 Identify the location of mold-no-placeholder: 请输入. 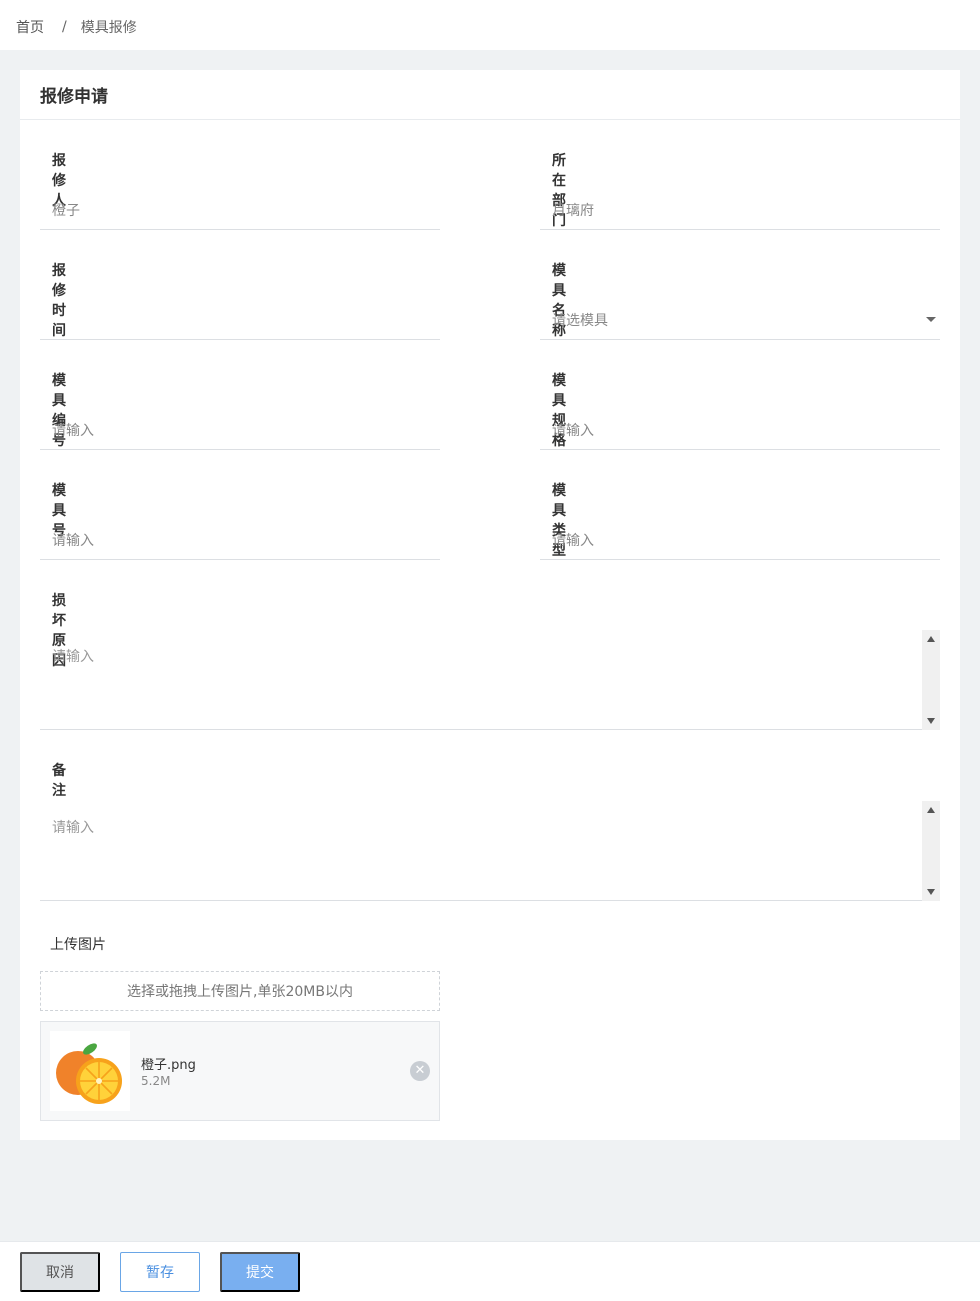
(73, 540).